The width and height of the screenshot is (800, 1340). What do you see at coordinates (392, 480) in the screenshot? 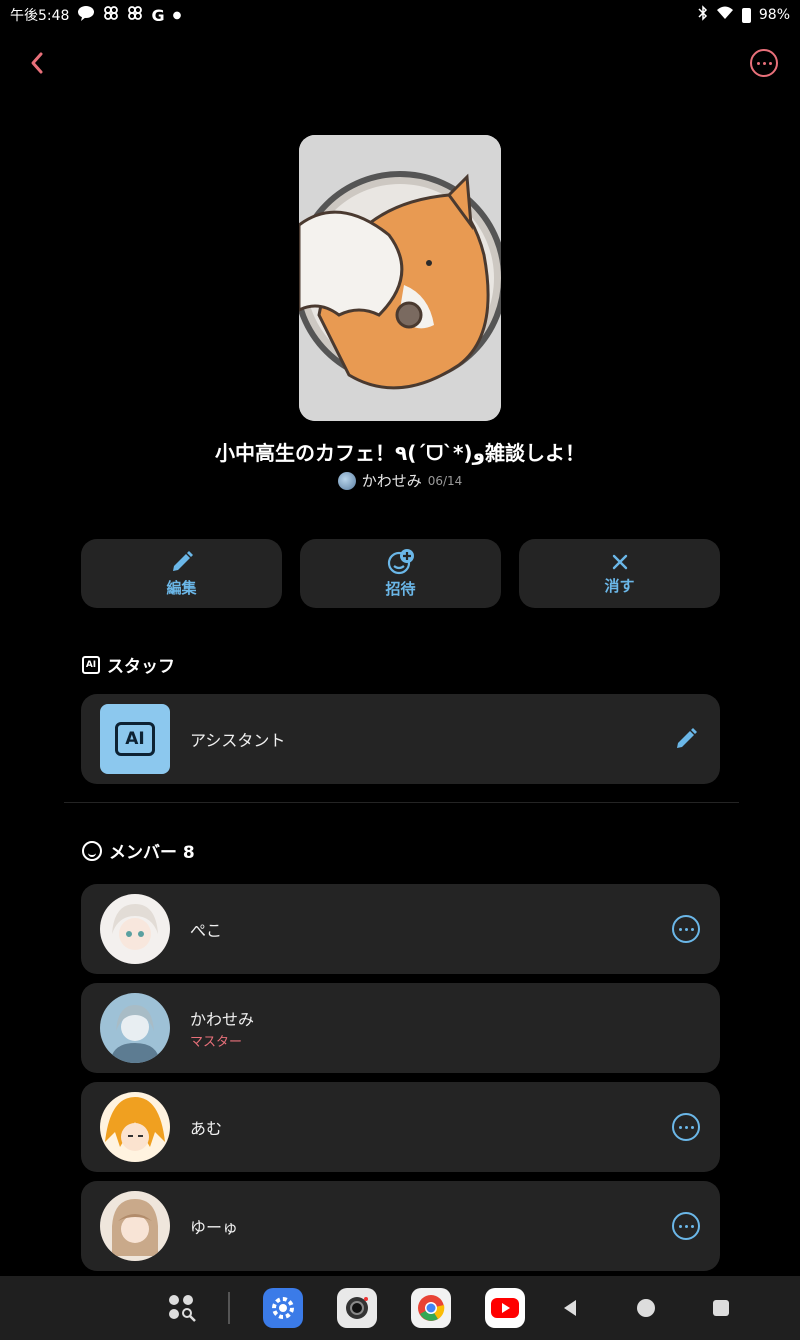
I see `author-name: かわせみ` at bounding box center [392, 480].